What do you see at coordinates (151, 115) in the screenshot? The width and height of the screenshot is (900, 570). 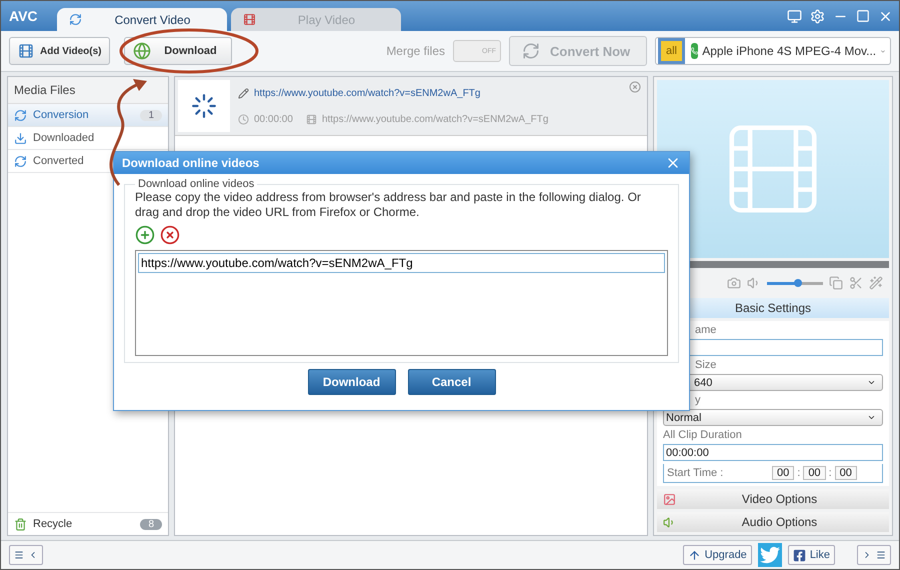 I see `count-badge: 1` at bounding box center [151, 115].